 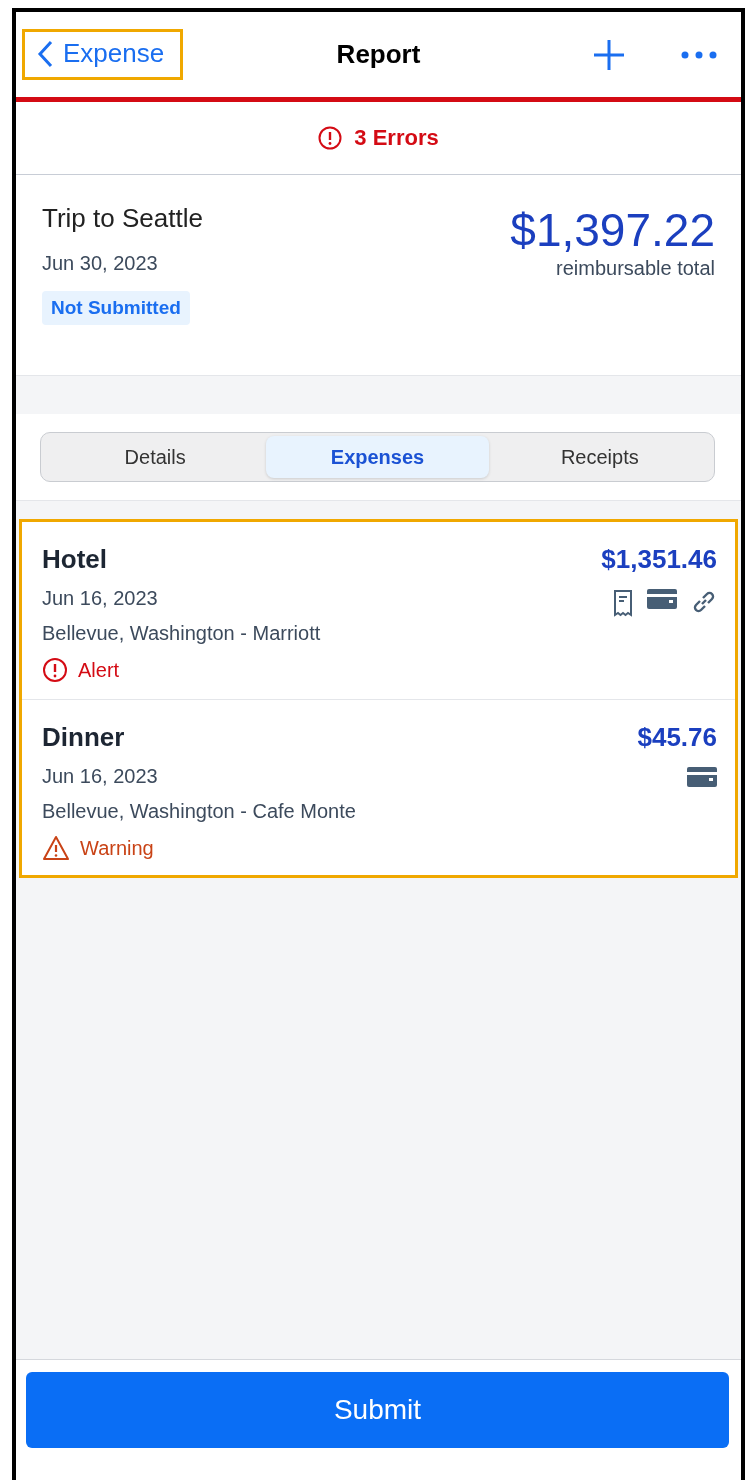 What do you see at coordinates (377, 457) in the screenshot?
I see `tab: Expenses` at bounding box center [377, 457].